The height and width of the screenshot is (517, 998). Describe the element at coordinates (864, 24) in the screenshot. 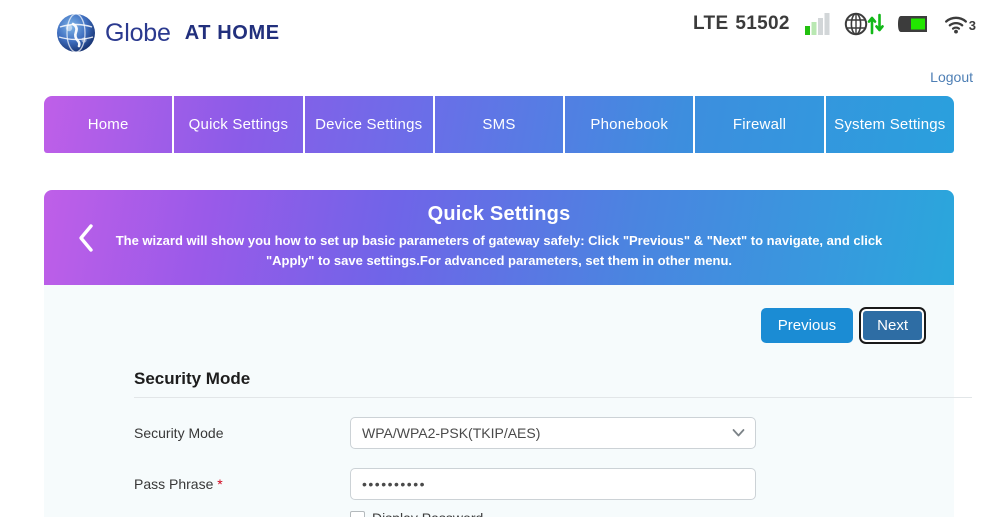

I see `globe-transfer-icon` at that location.